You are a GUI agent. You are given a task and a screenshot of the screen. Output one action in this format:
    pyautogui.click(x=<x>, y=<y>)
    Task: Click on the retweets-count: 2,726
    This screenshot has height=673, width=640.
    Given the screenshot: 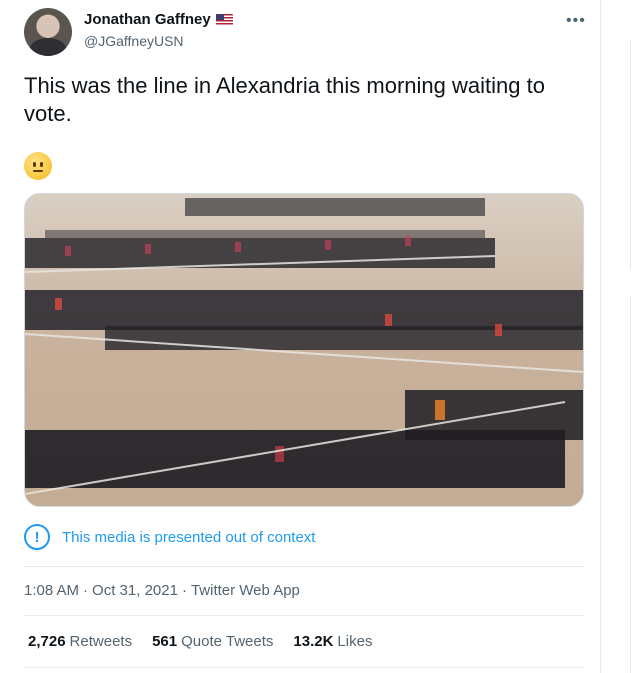 What is the action you would take?
    pyautogui.click(x=47, y=641)
    